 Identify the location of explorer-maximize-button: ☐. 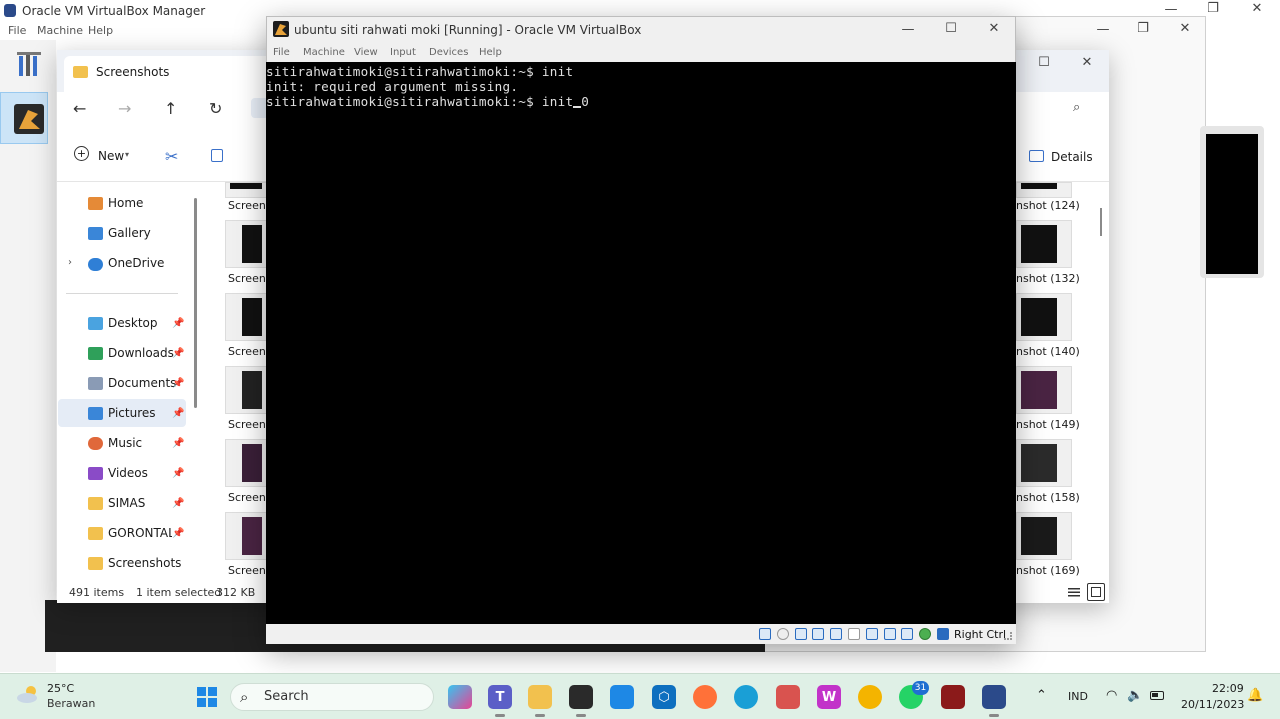
(1044, 62).